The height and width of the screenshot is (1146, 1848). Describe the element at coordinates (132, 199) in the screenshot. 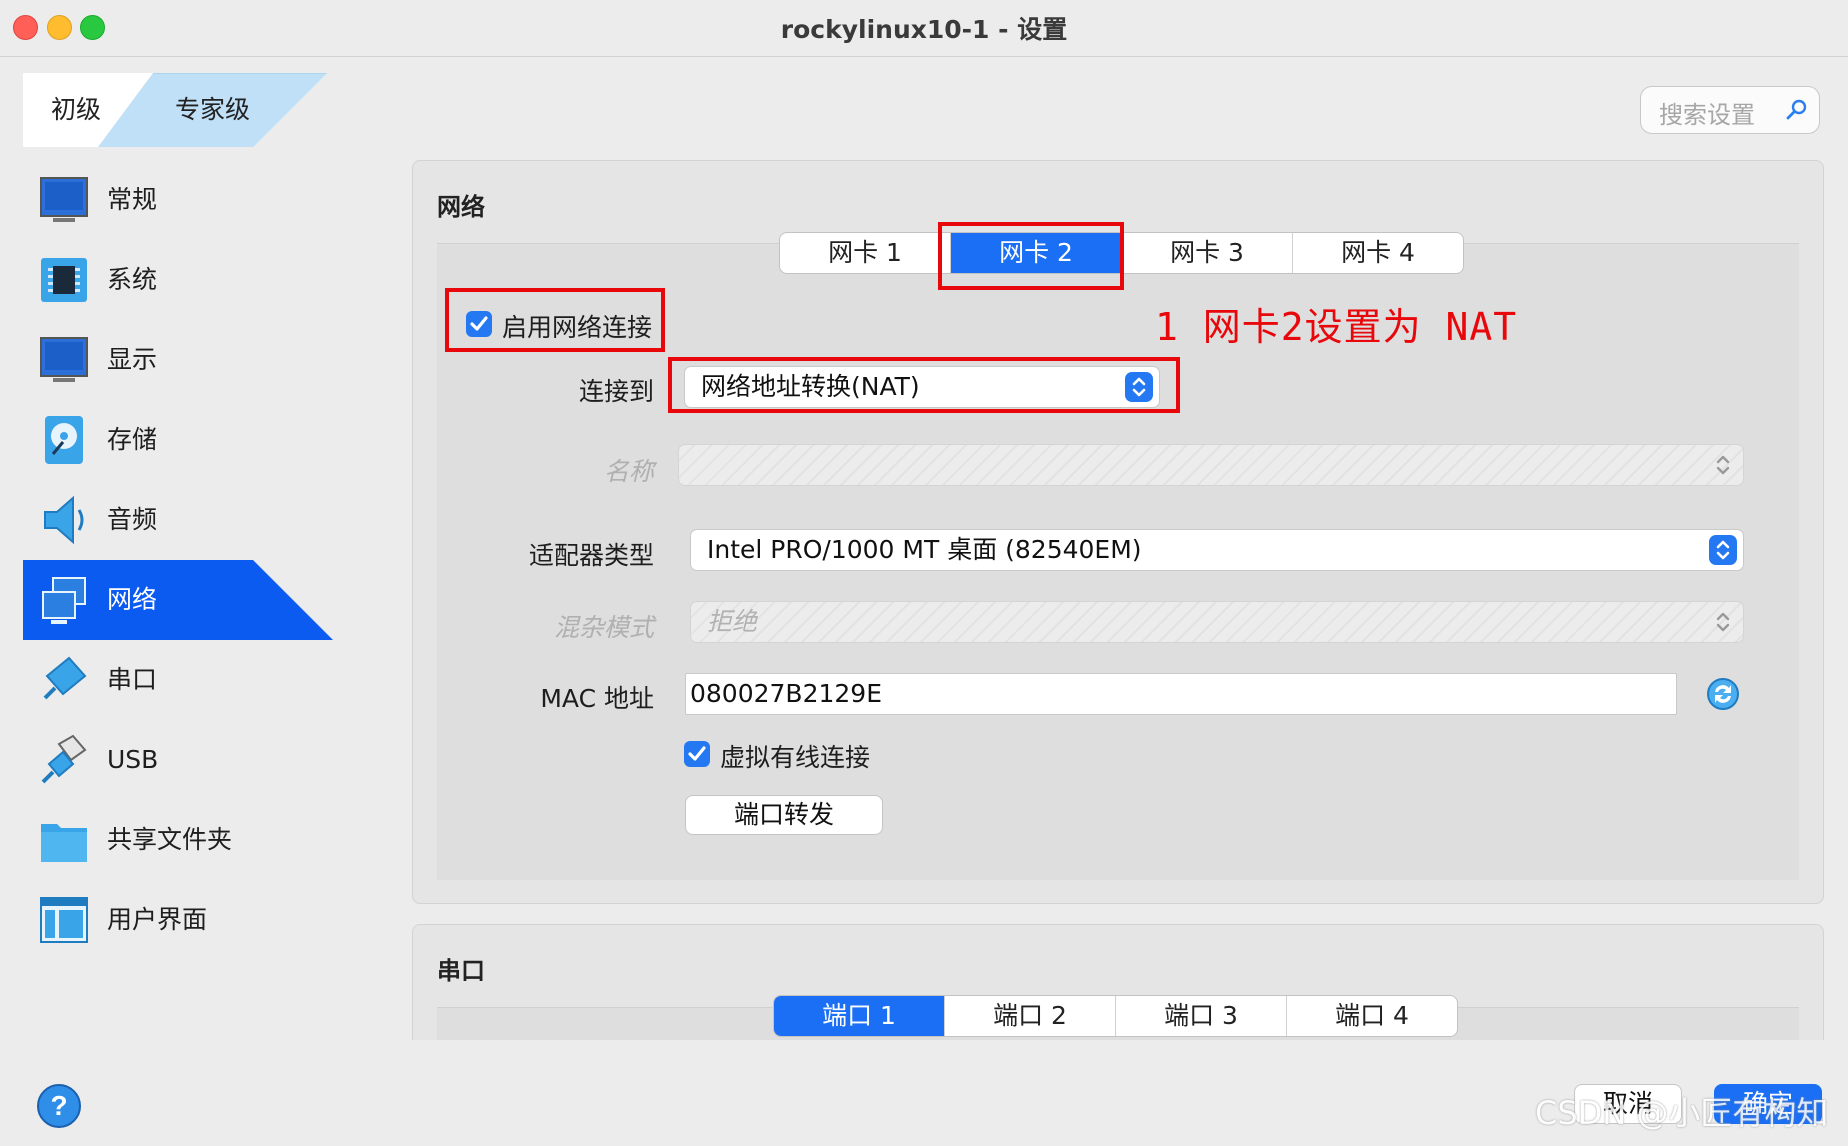

I see `sidebar-item-label: 常规` at that location.